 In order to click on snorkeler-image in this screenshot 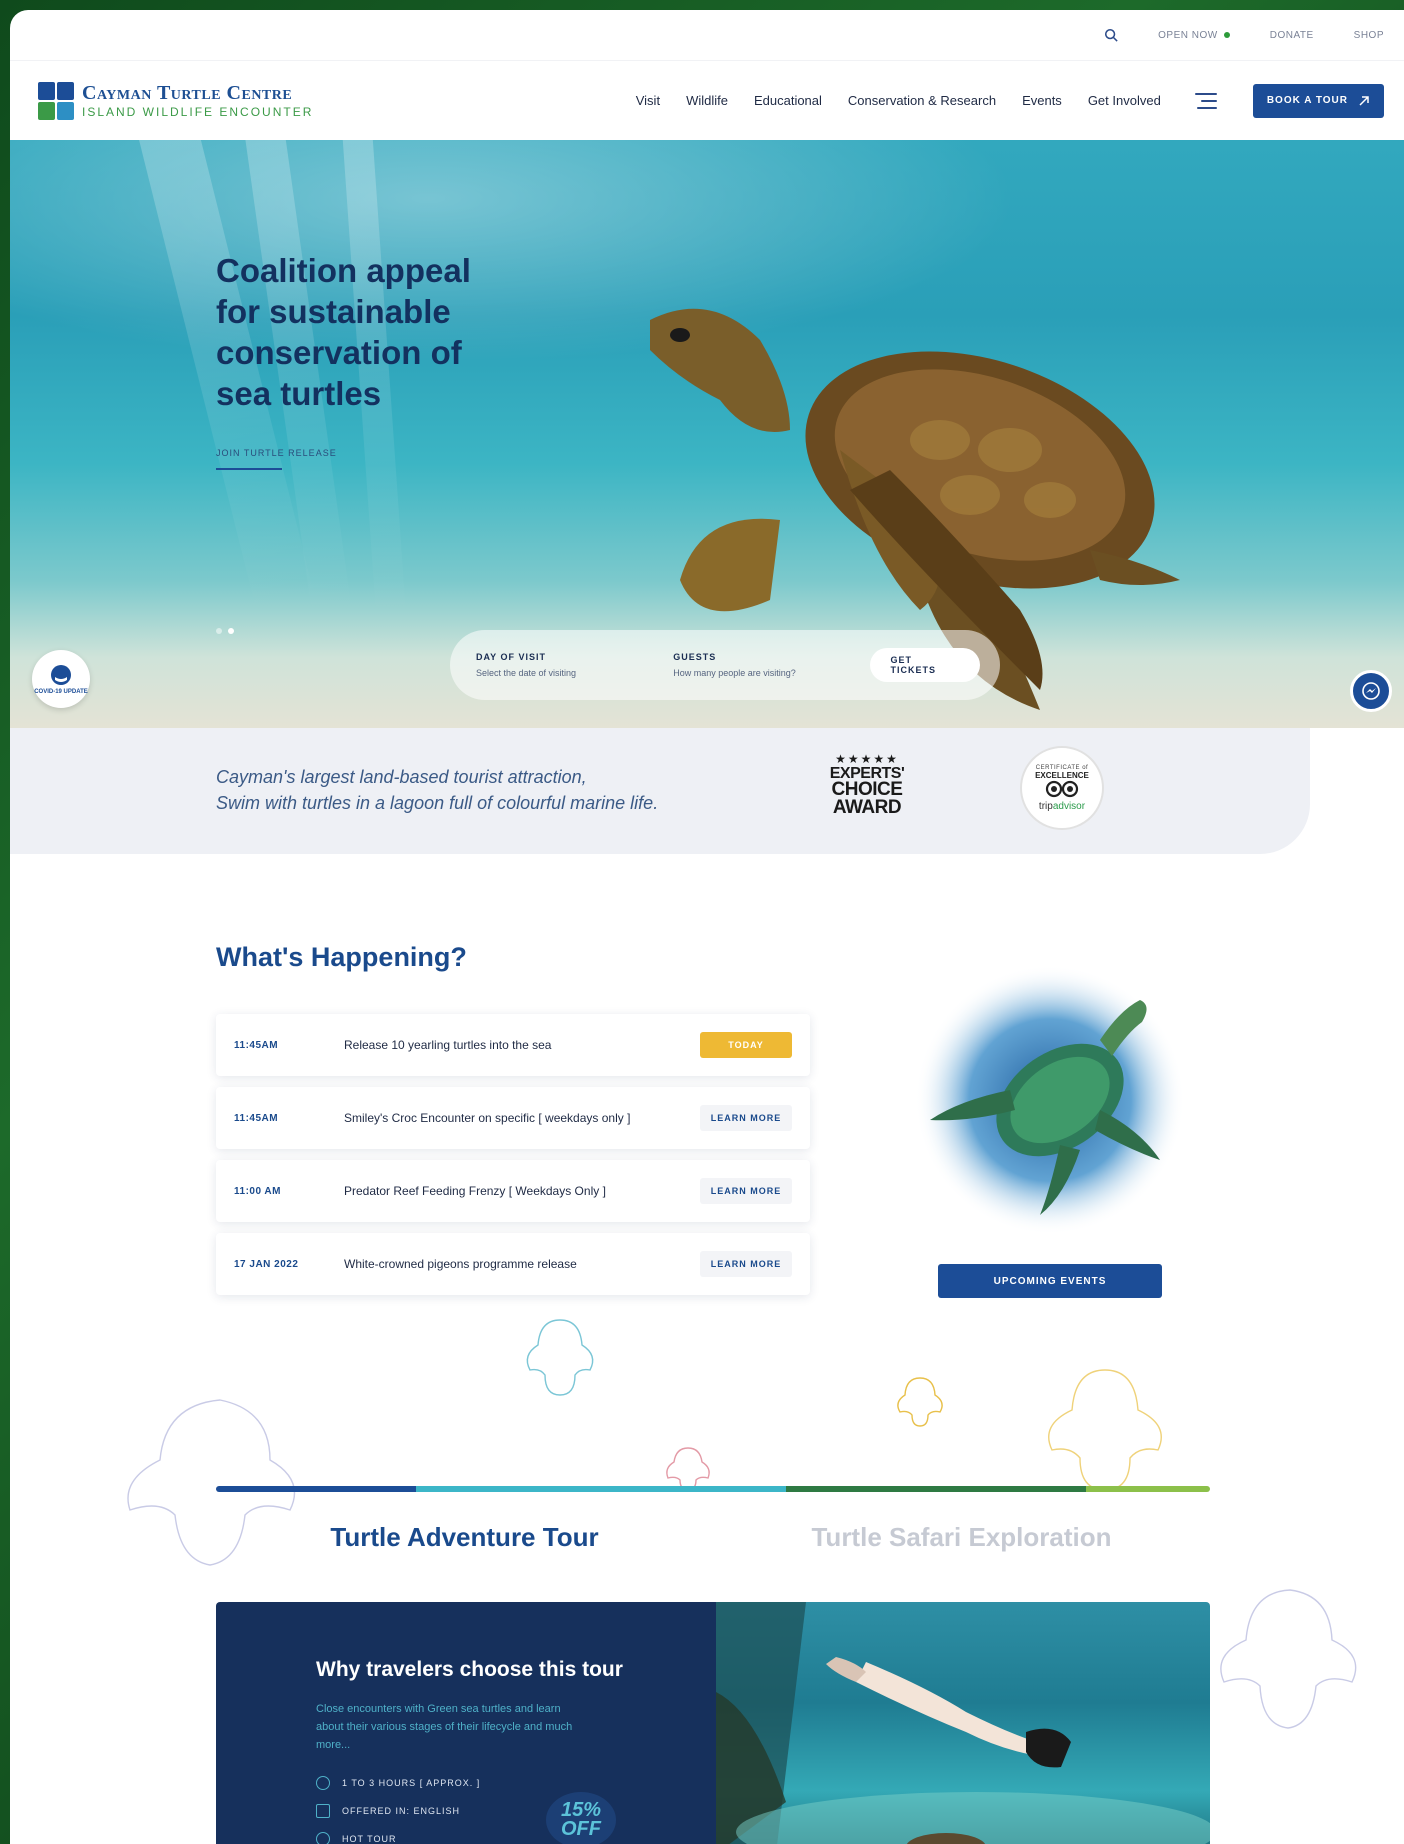, I will do `click(963, 1723)`.